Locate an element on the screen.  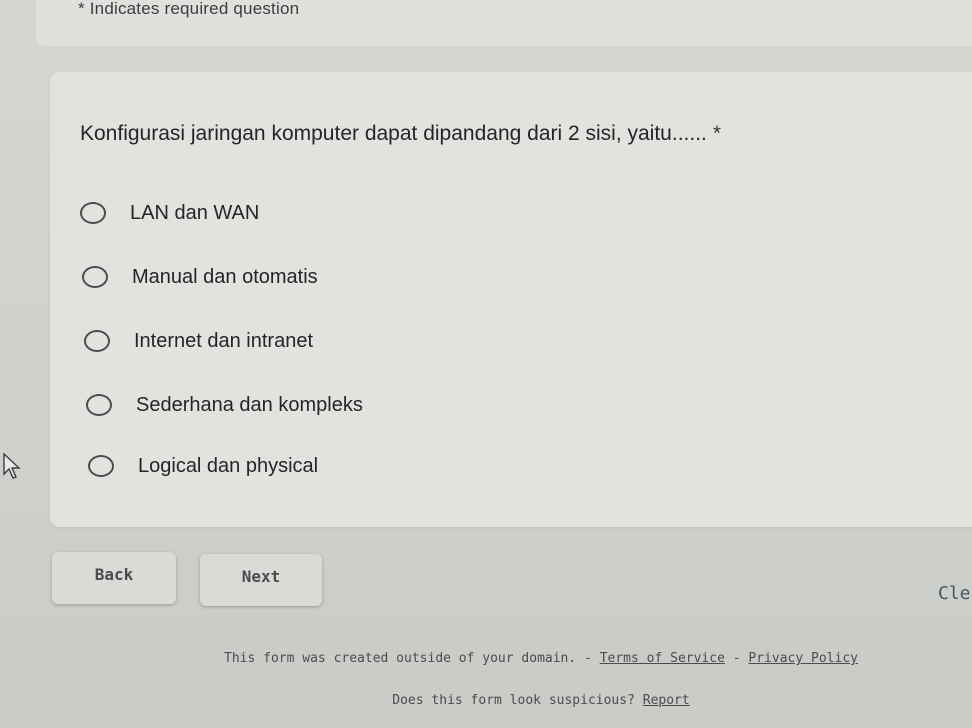
option-internet-dan-intranet: Internet dan intranet is located at coordinates (198, 341).